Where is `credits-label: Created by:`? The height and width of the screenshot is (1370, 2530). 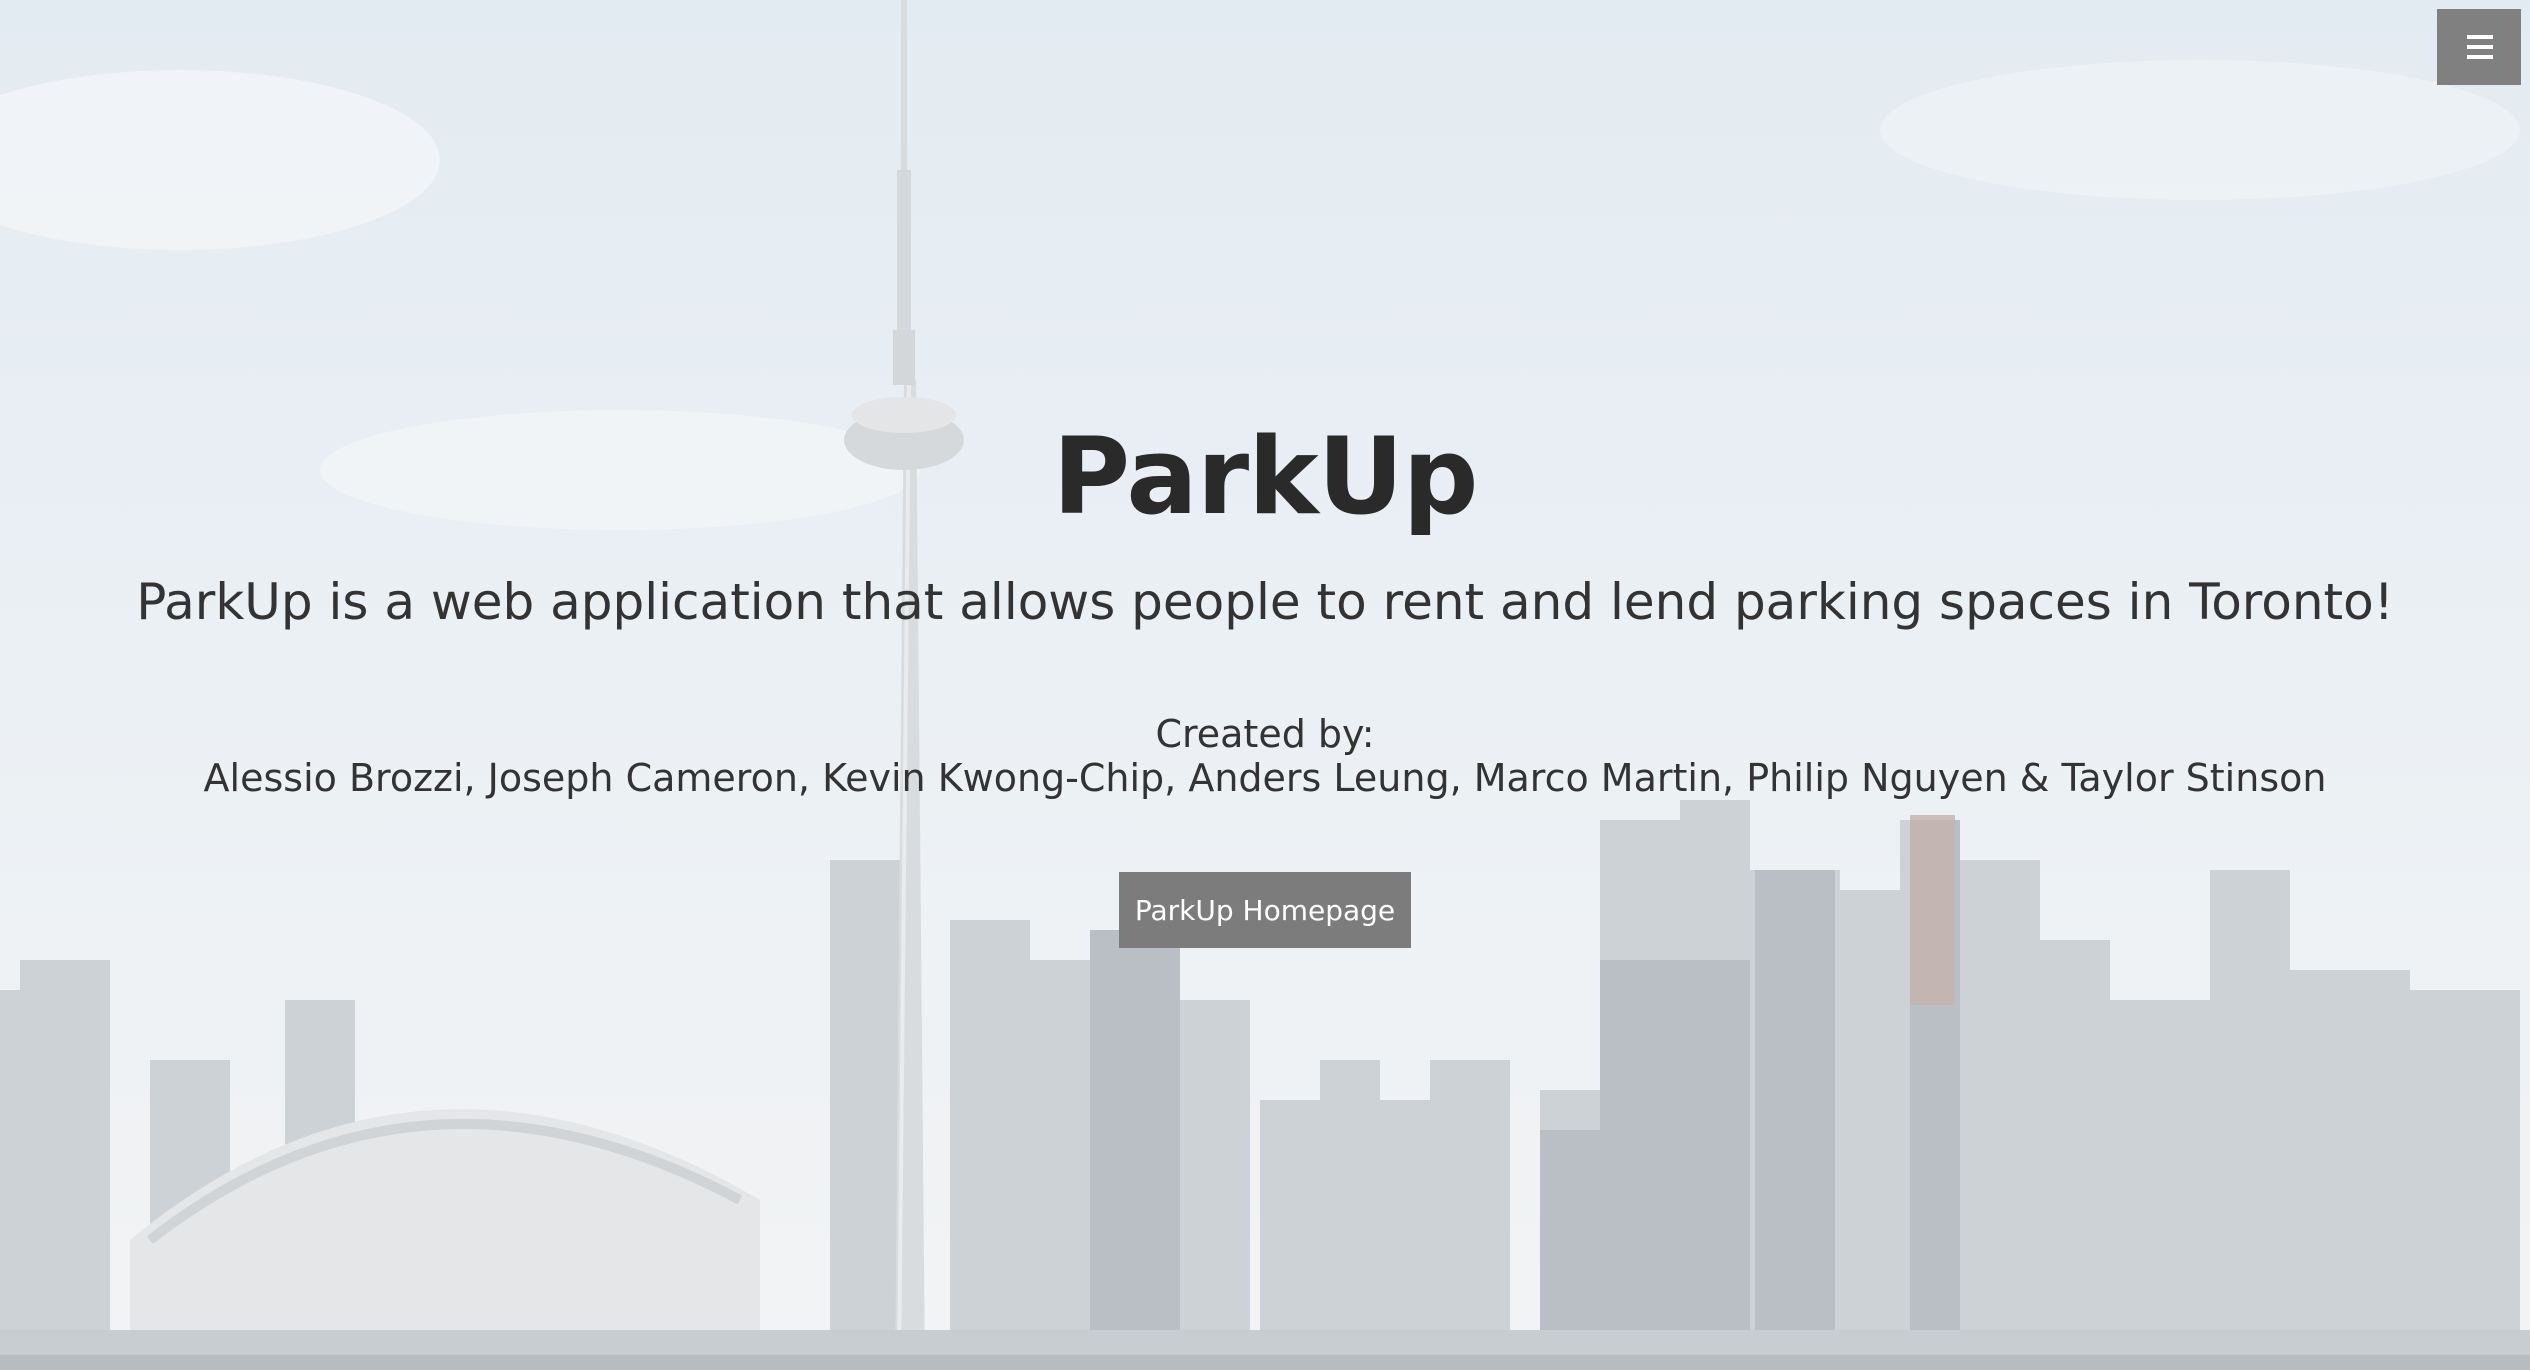 credits-label: Created by: is located at coordinates (1265, 734).